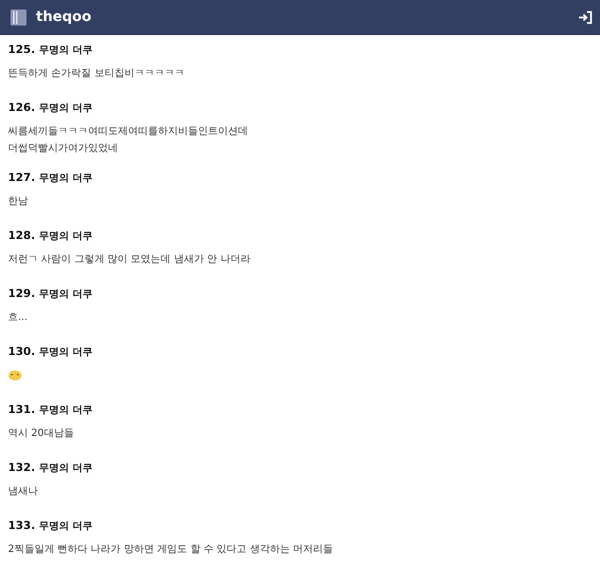  I want to click on comment-text: 역시 20대남들, so click(41, 434).